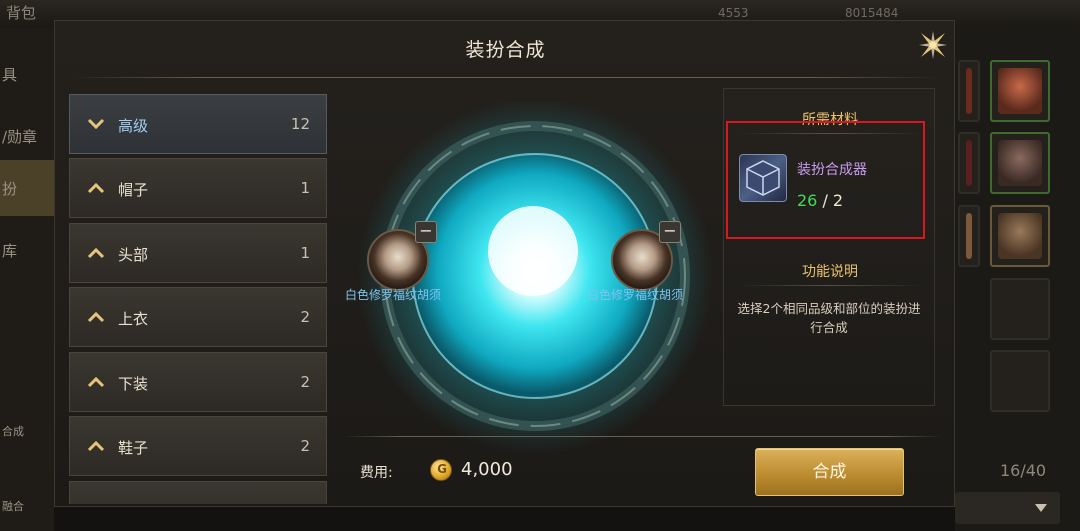 The width and height of the screenshot is (1080, 531). What do you see at coordinates (820, 200) in the screenshot?
I see `required-item-count: 26 / 2` at bounding box center [820, 200].